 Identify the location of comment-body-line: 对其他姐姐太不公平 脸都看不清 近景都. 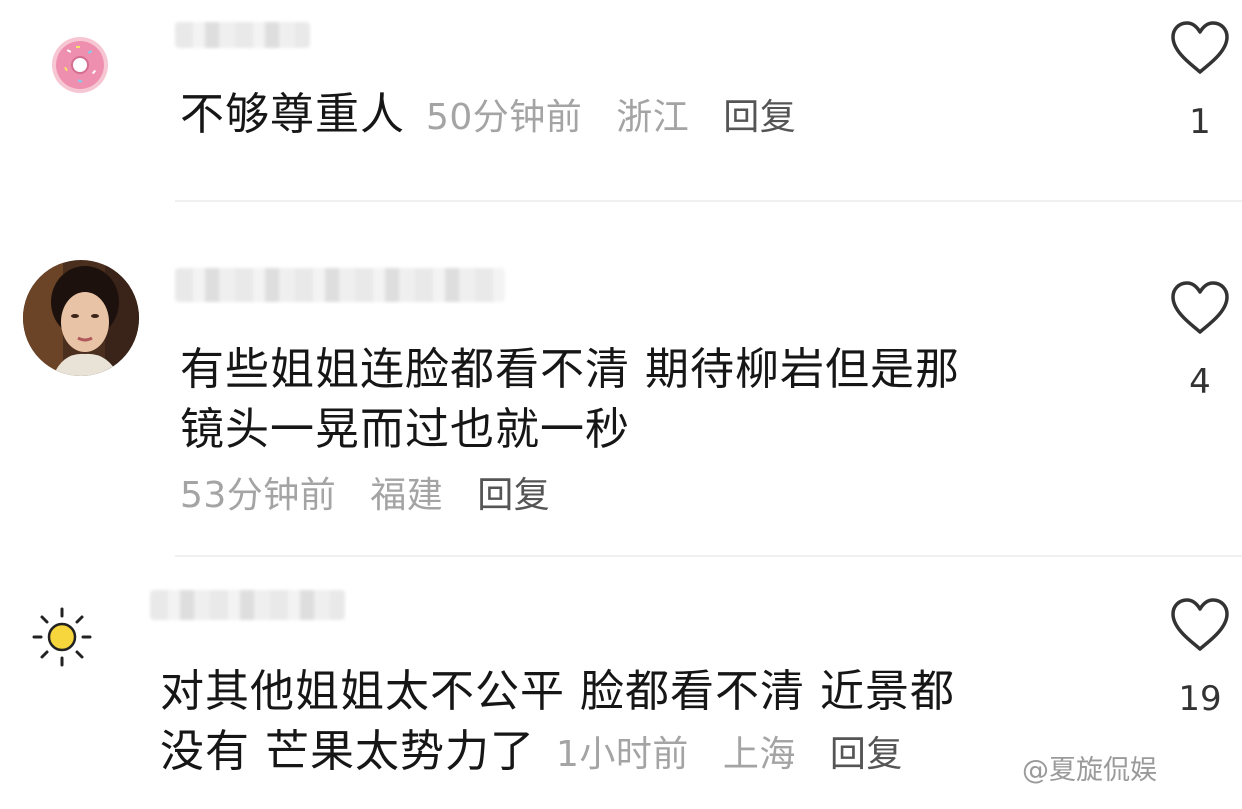
(557, 691).